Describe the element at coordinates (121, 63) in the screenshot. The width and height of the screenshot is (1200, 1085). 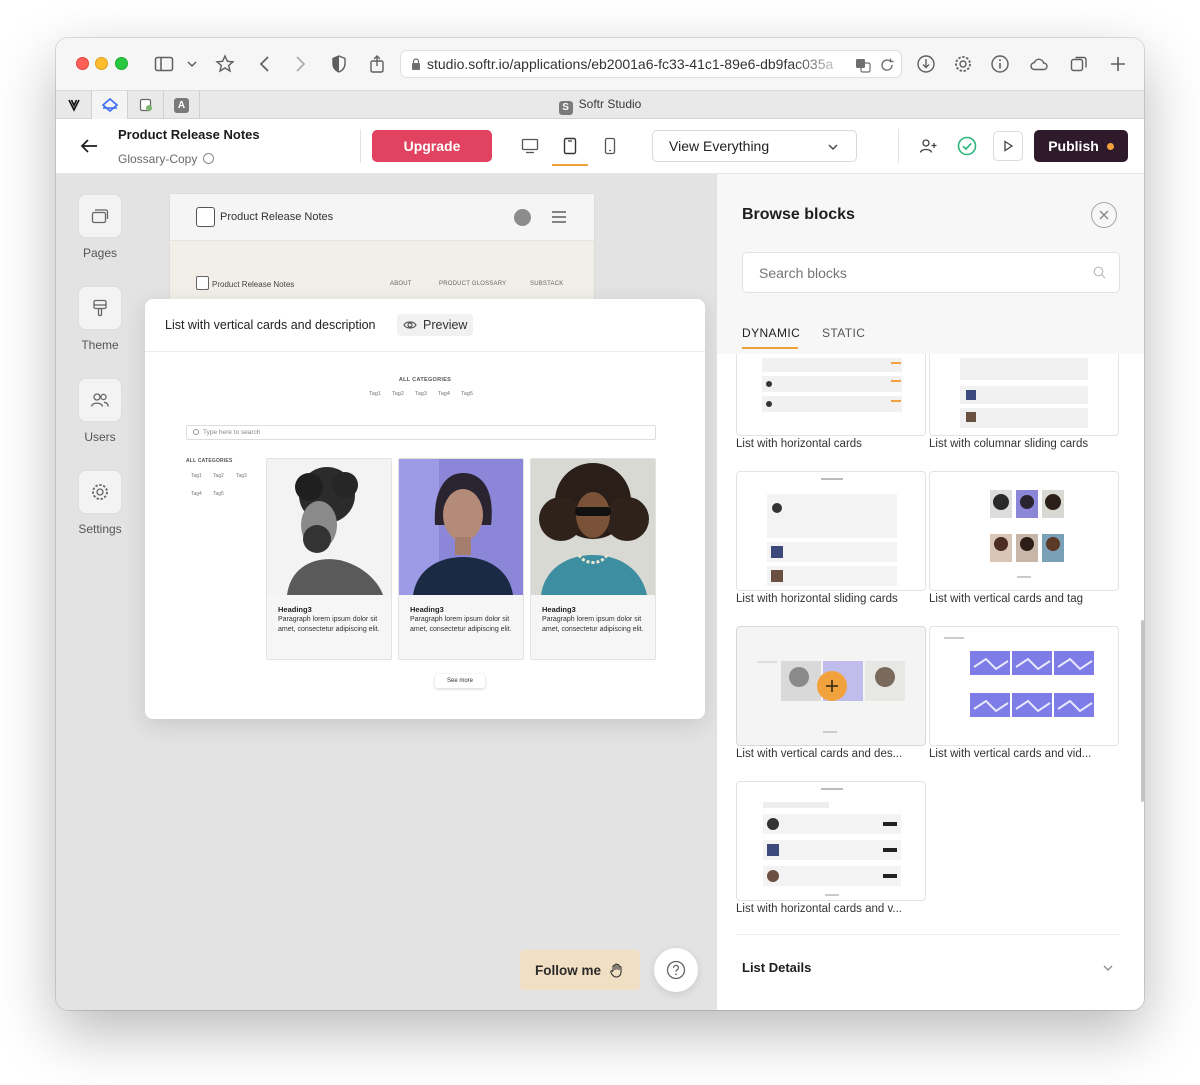
I see `zoom-window-button` at that location.